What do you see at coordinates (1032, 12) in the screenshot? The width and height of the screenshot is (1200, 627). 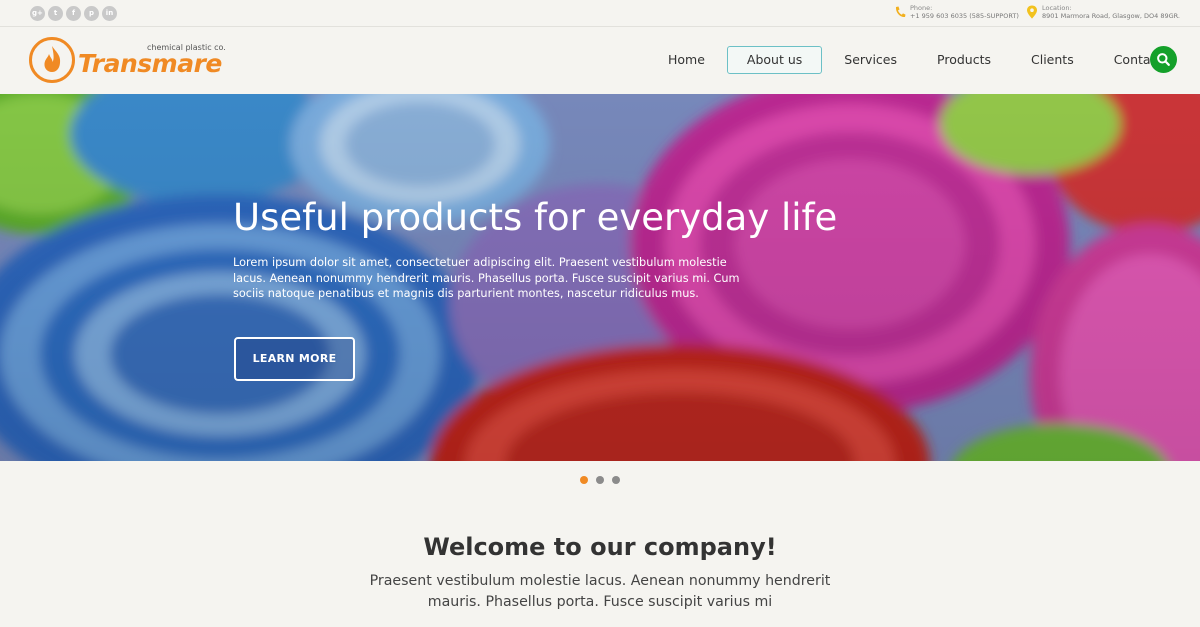 I see `map-pin-icon` at bounding box center [1032, 12].